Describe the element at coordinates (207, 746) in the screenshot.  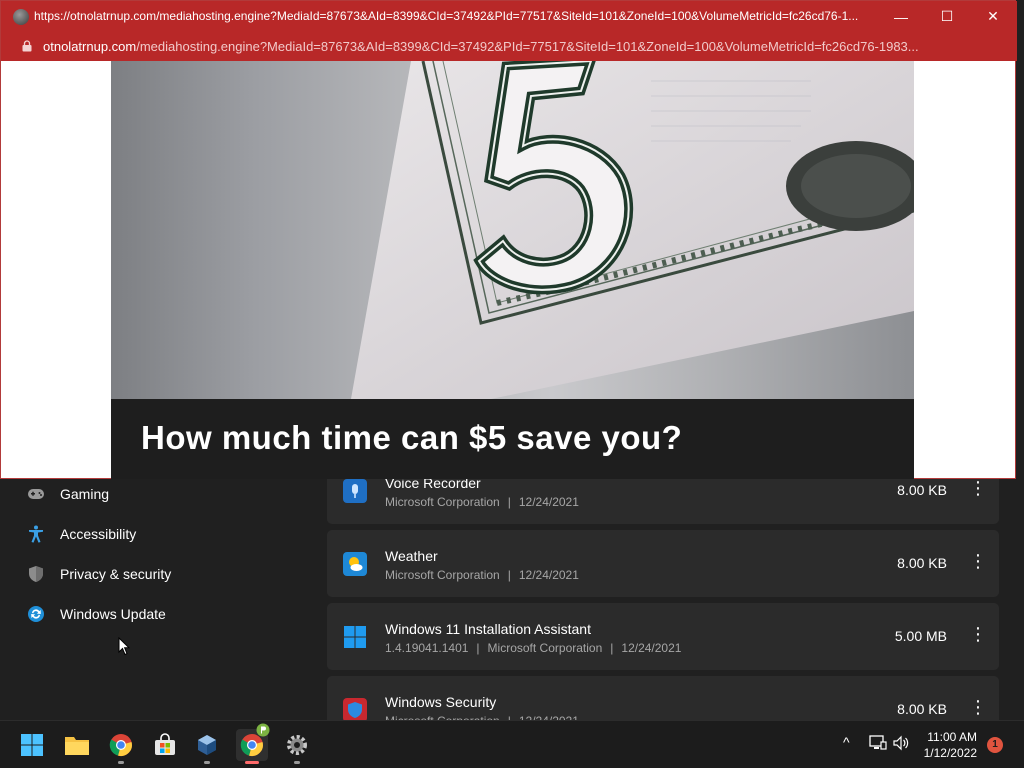
I see `virtualbox-icon` at that location.